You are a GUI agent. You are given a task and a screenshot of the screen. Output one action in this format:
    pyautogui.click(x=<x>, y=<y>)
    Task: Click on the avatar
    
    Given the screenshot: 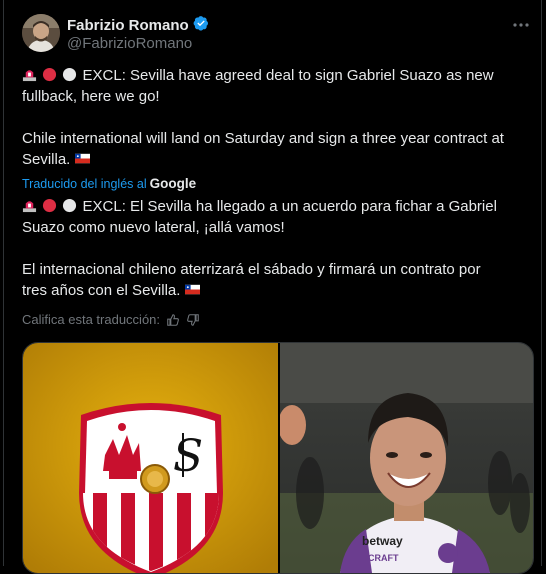 What is the action you would take?
    pyautogui.click(x=41, y=33)
    